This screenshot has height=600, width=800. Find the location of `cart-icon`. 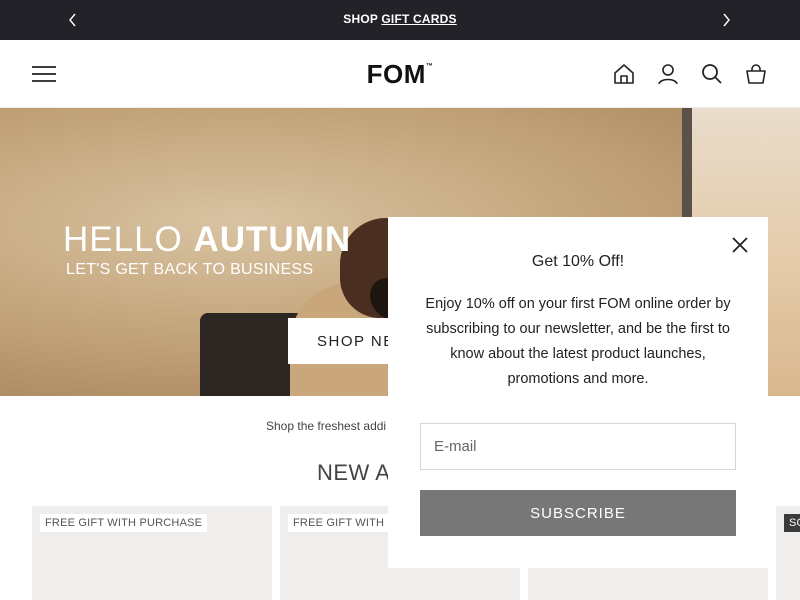

cart-icon is located at coordinates (756, 74).